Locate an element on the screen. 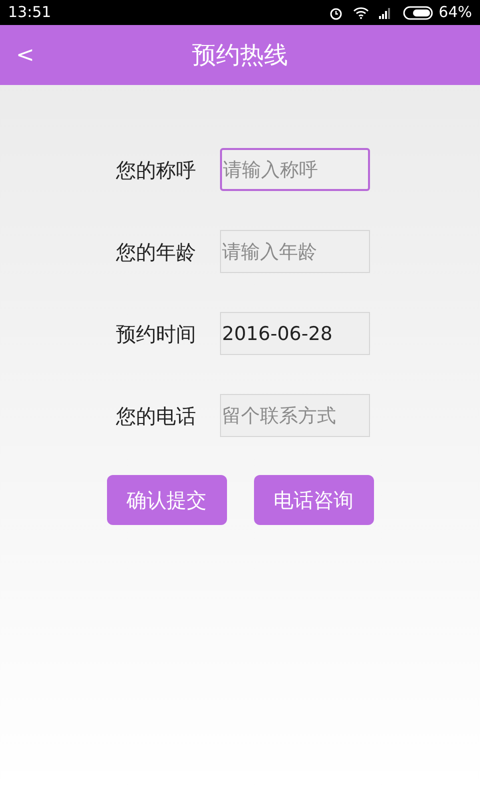 This screenshot has height=800, width=480. input-field: 请输入称呼 is located at coordinates (295, 169).